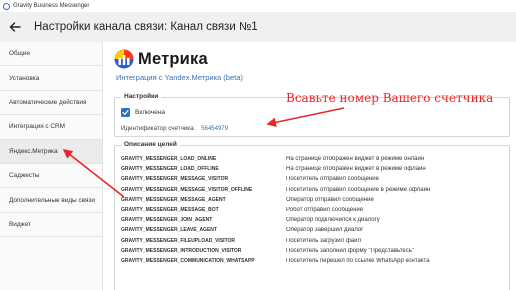 The height and width of the screenshot is (290, 516). I want to click on goal-id: GRAVITY_MESSENGER_LOAD_ONLINE, so click(169, 159).